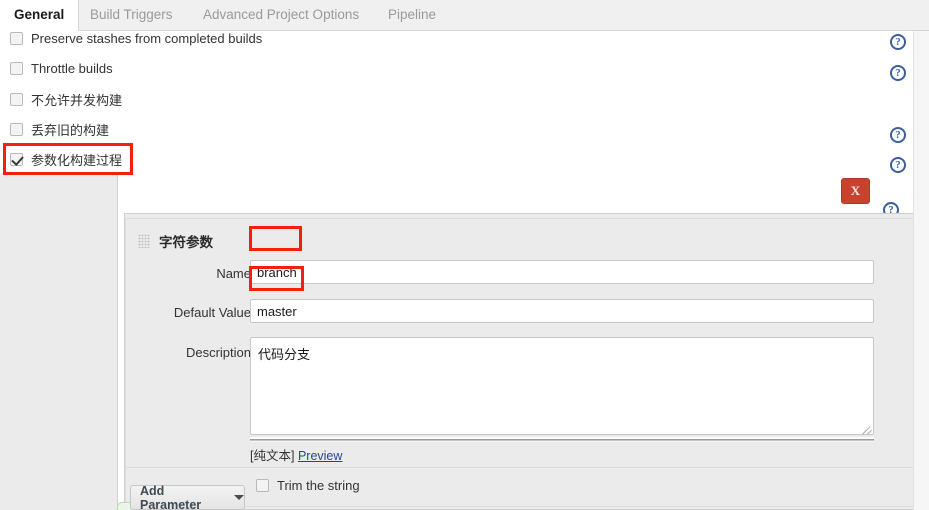  What do you see at coordinates (40, 15) in the screenshot?
I see `tab-general: General` at bounding box center [40, 15].